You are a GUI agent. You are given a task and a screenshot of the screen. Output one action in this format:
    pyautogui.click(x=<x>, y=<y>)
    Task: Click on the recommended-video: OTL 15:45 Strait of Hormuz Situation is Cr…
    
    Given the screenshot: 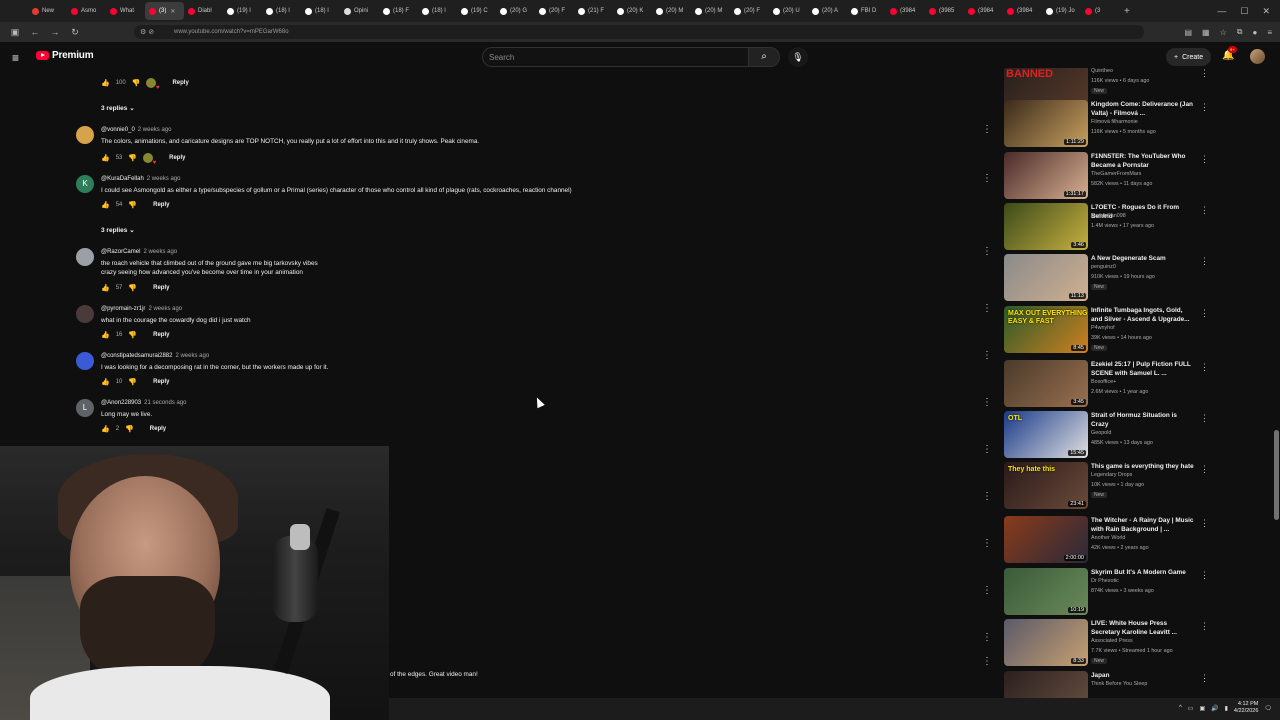 What is the action you would take?
    pyautogui.click(x=1137, y=436)
    